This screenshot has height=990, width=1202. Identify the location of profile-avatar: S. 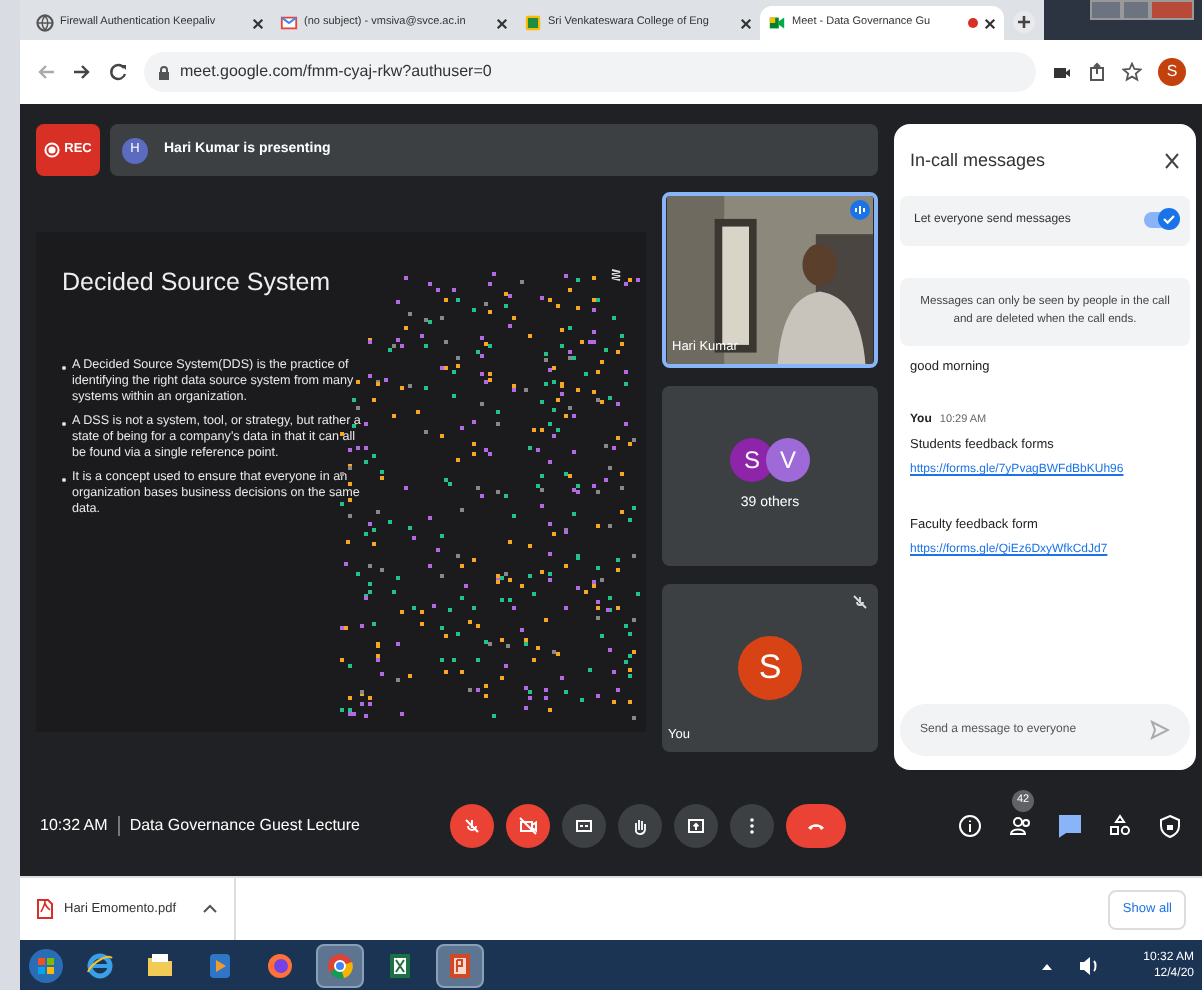
(1172, 72).